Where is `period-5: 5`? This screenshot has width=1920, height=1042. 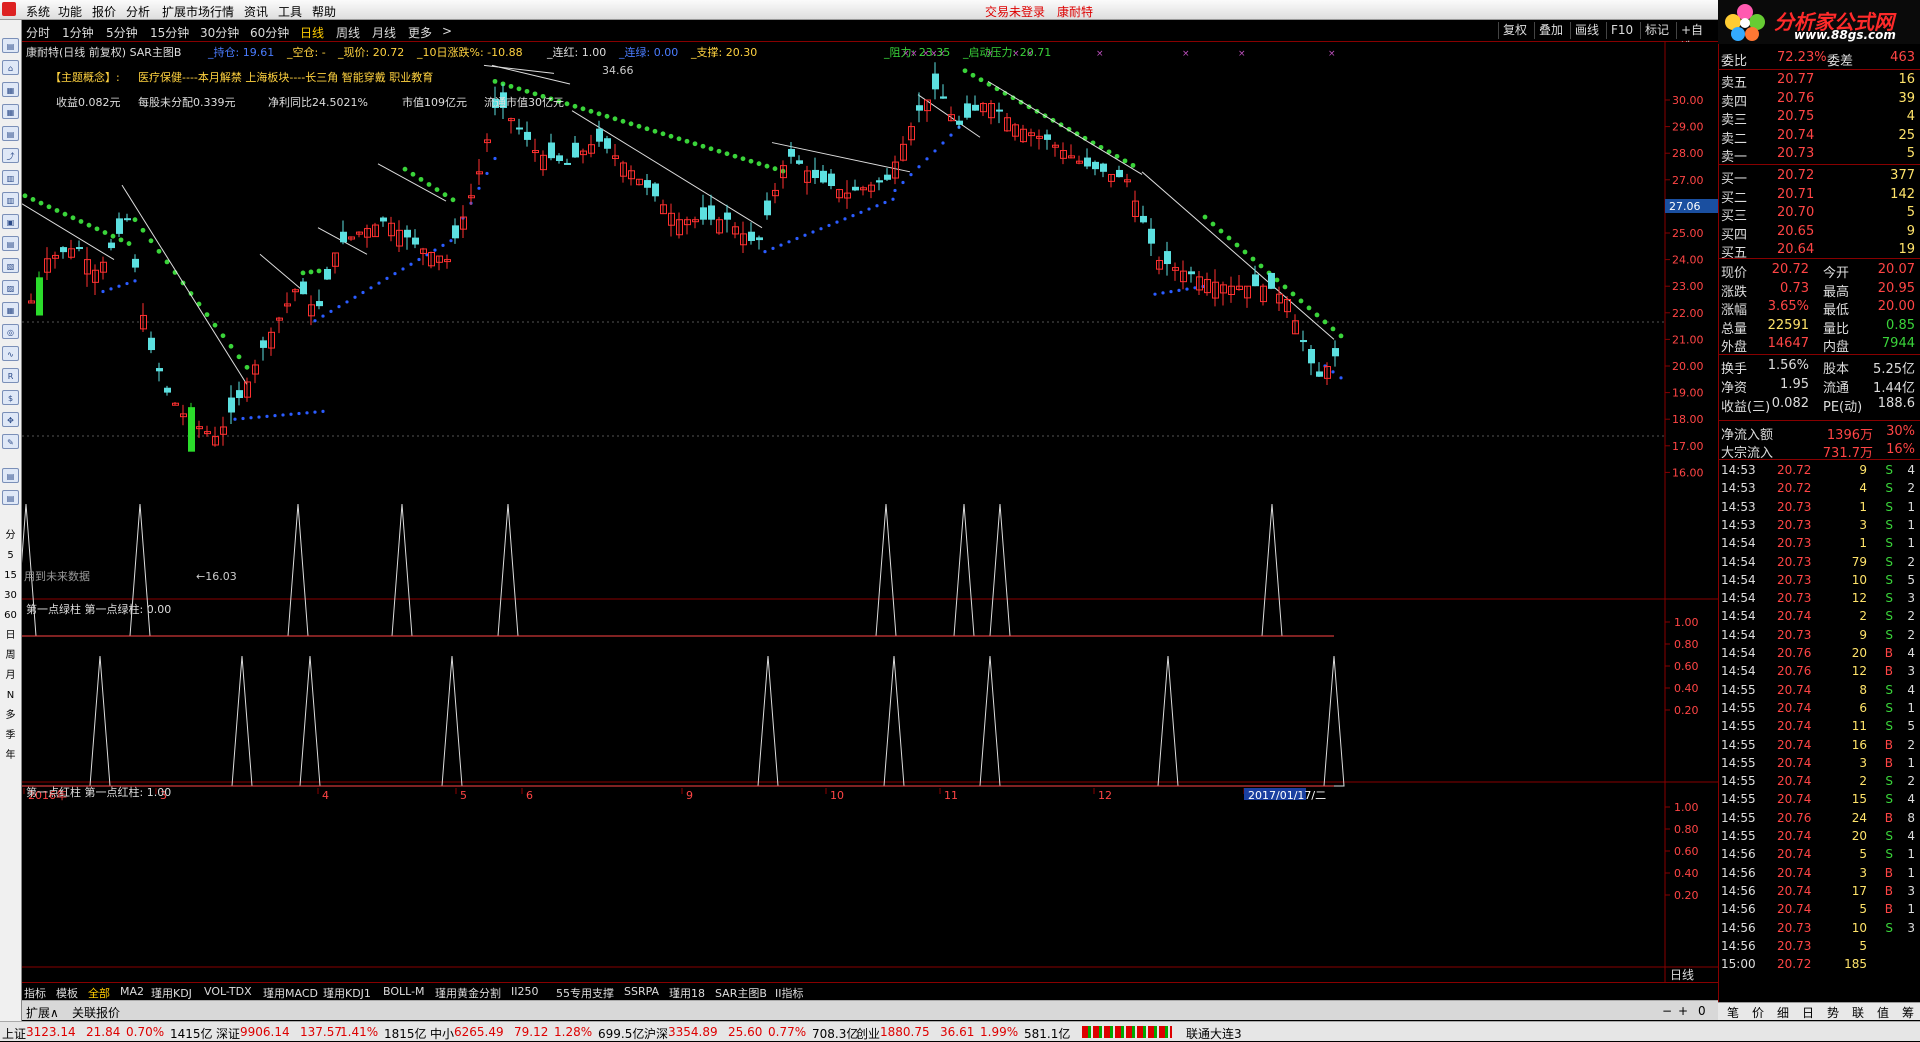
period-5: 5 is located at coordinates (10, 555).